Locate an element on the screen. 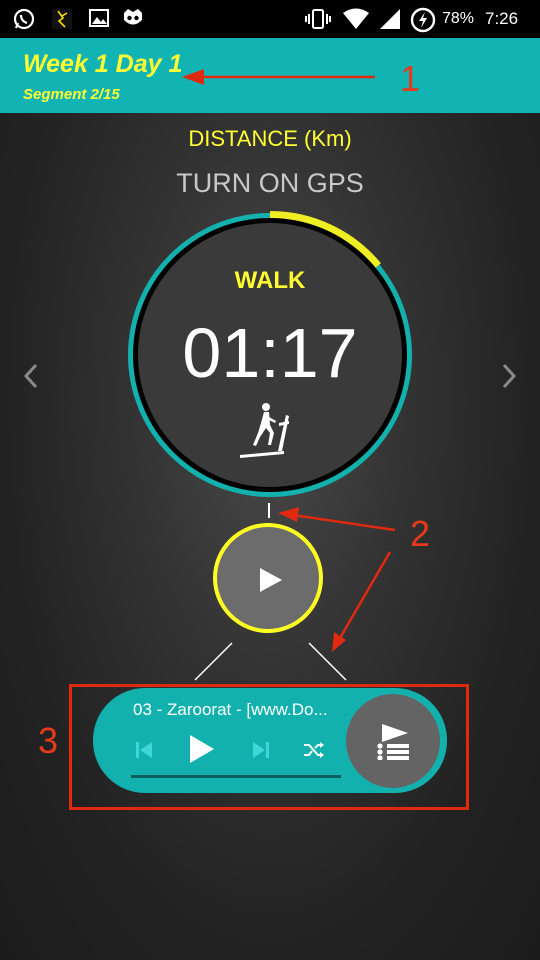 Image resolution: width=540 pixels, height=960 pixels. annotation-number-1: 1 is located at coordinates (410, 78).